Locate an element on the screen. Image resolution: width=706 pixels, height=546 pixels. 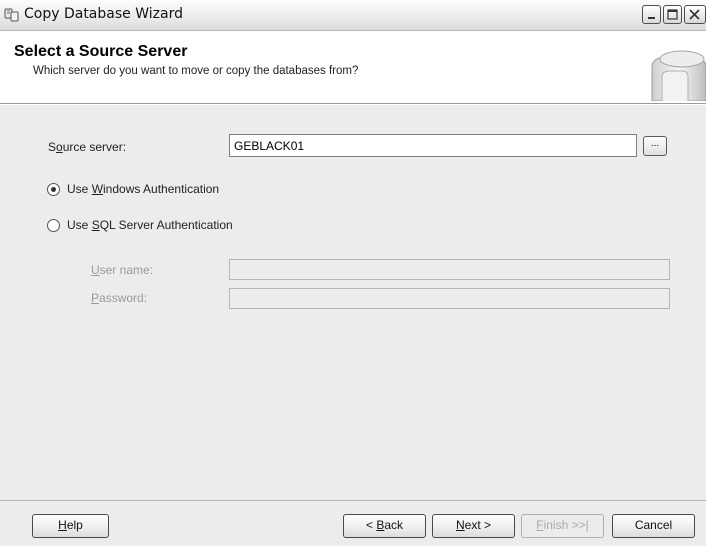
maximize-icon is located at coordinates (672, 14).